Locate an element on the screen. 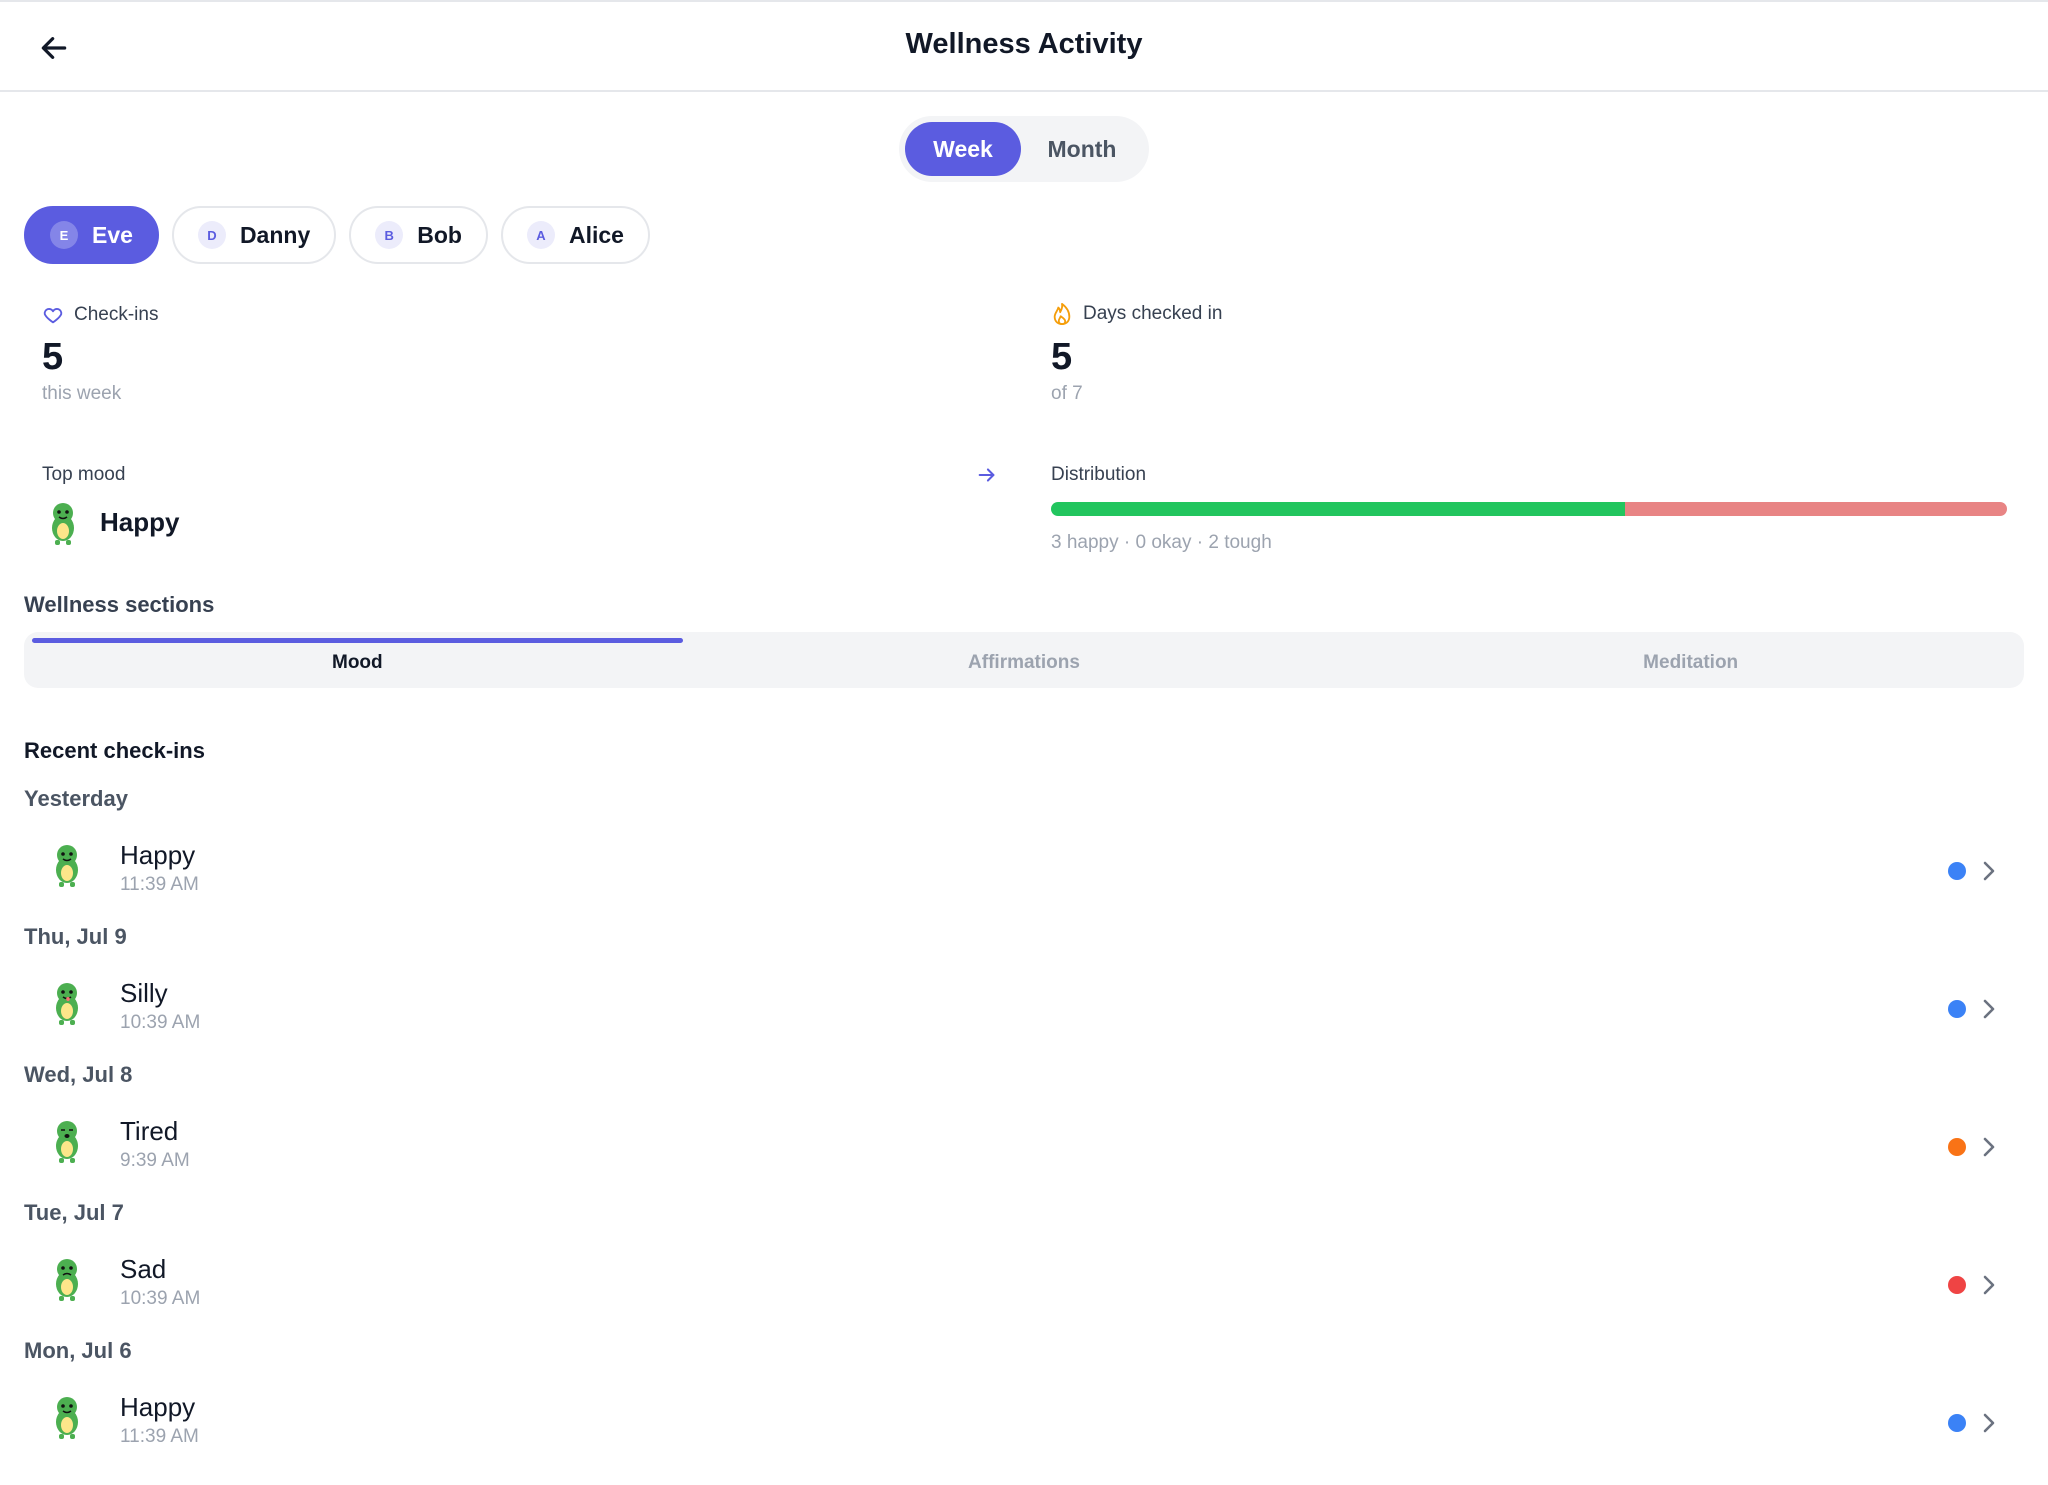  tab-mood: Mood is located at coordinates (357, 660).